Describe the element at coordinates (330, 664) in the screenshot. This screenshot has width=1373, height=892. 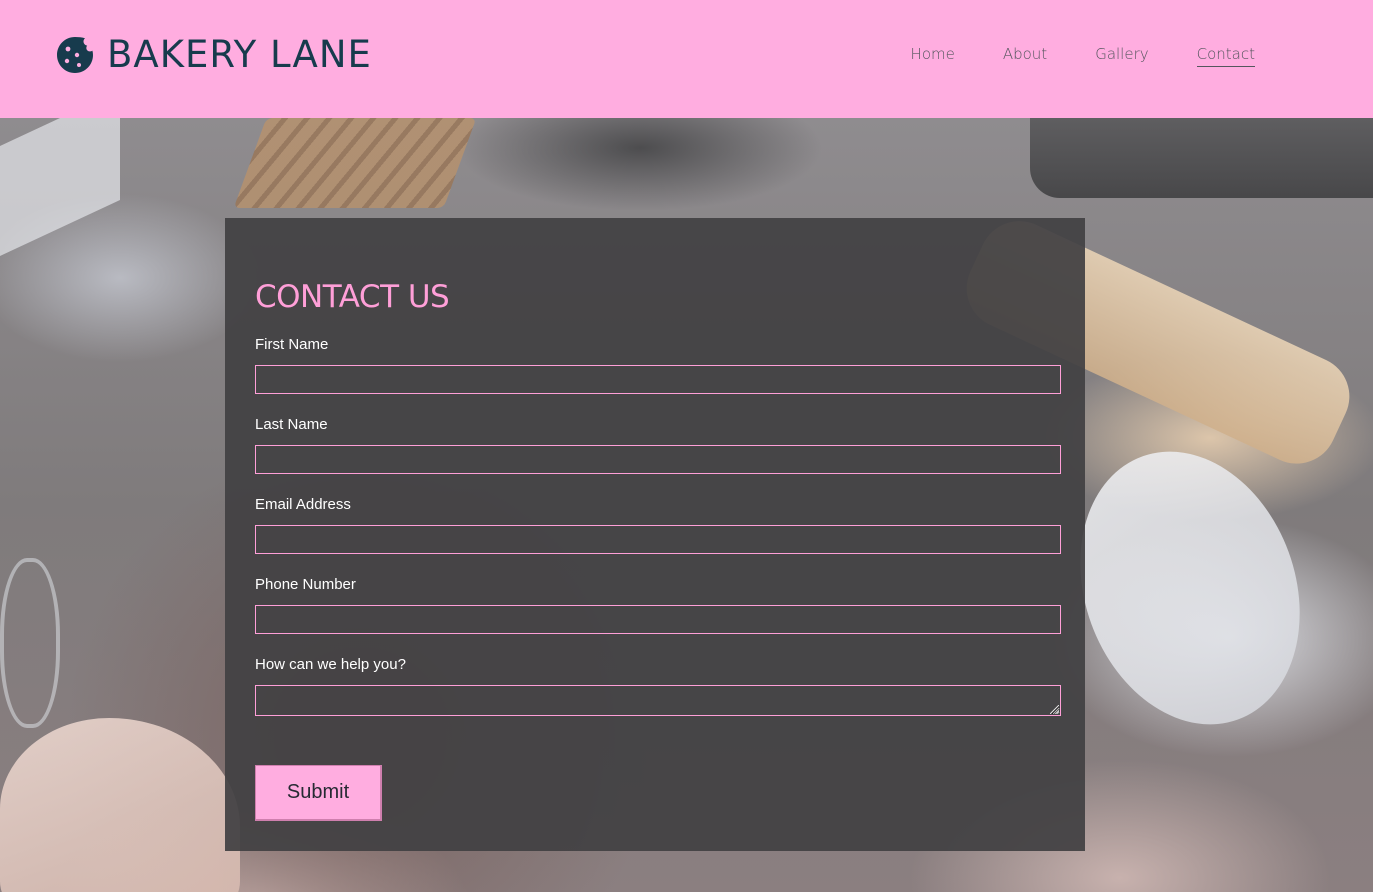
I see `message-label: How can we help you?` at that location.